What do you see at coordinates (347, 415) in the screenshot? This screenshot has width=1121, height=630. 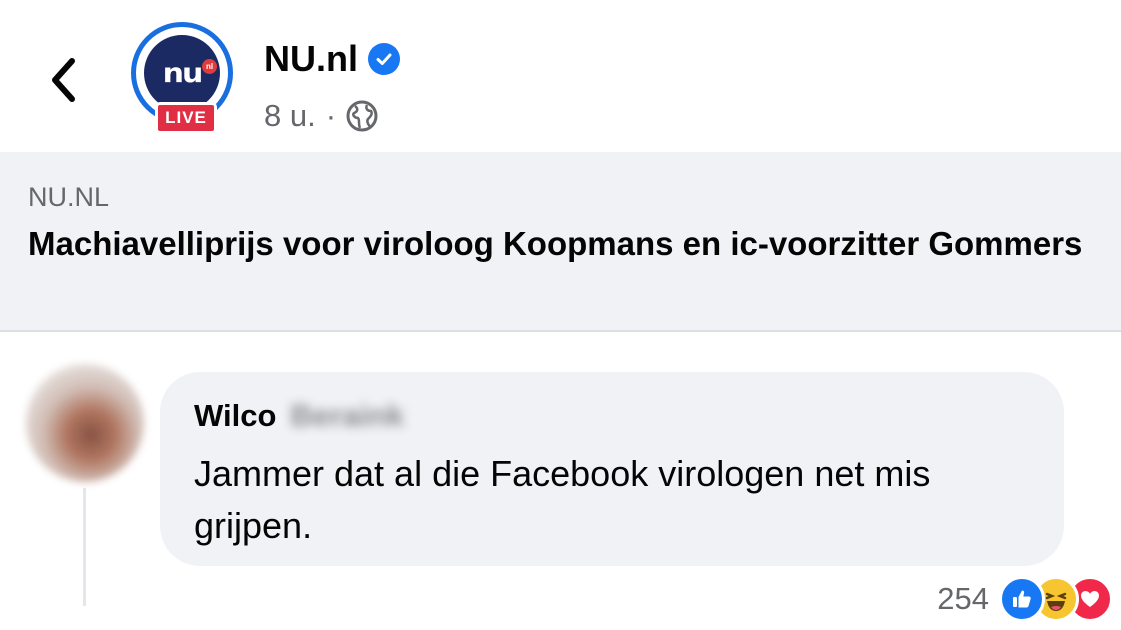 I see `comment-author-last-name-blurred: Beraink` at bounding box center [347, 415].